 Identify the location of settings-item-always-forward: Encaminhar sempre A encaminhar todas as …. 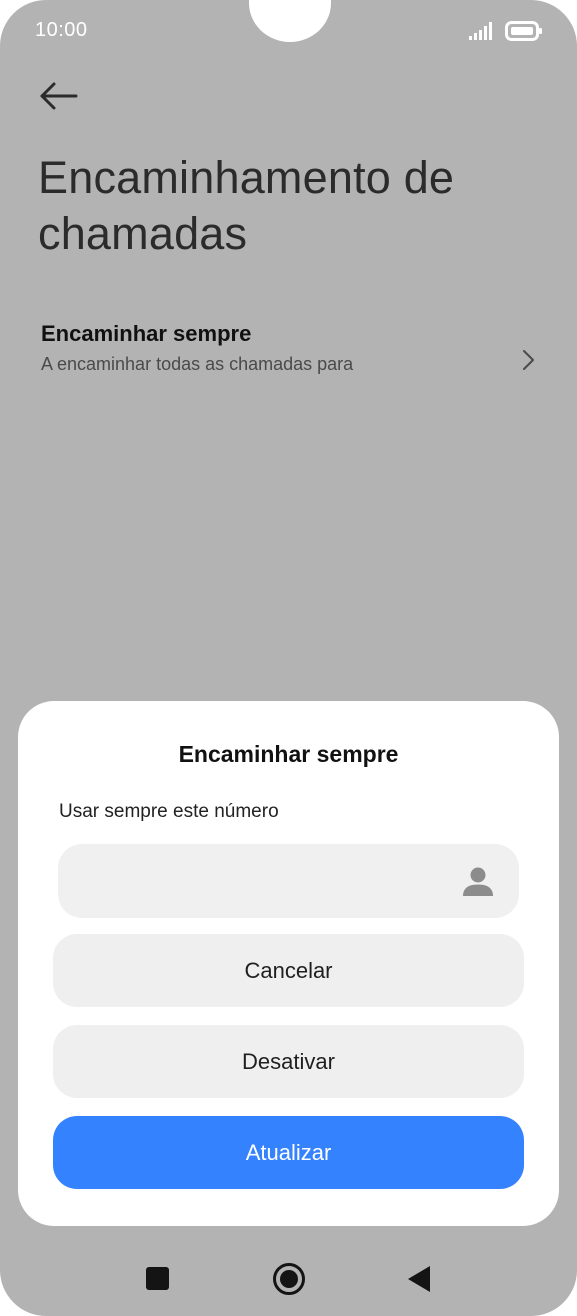
(288, 353).